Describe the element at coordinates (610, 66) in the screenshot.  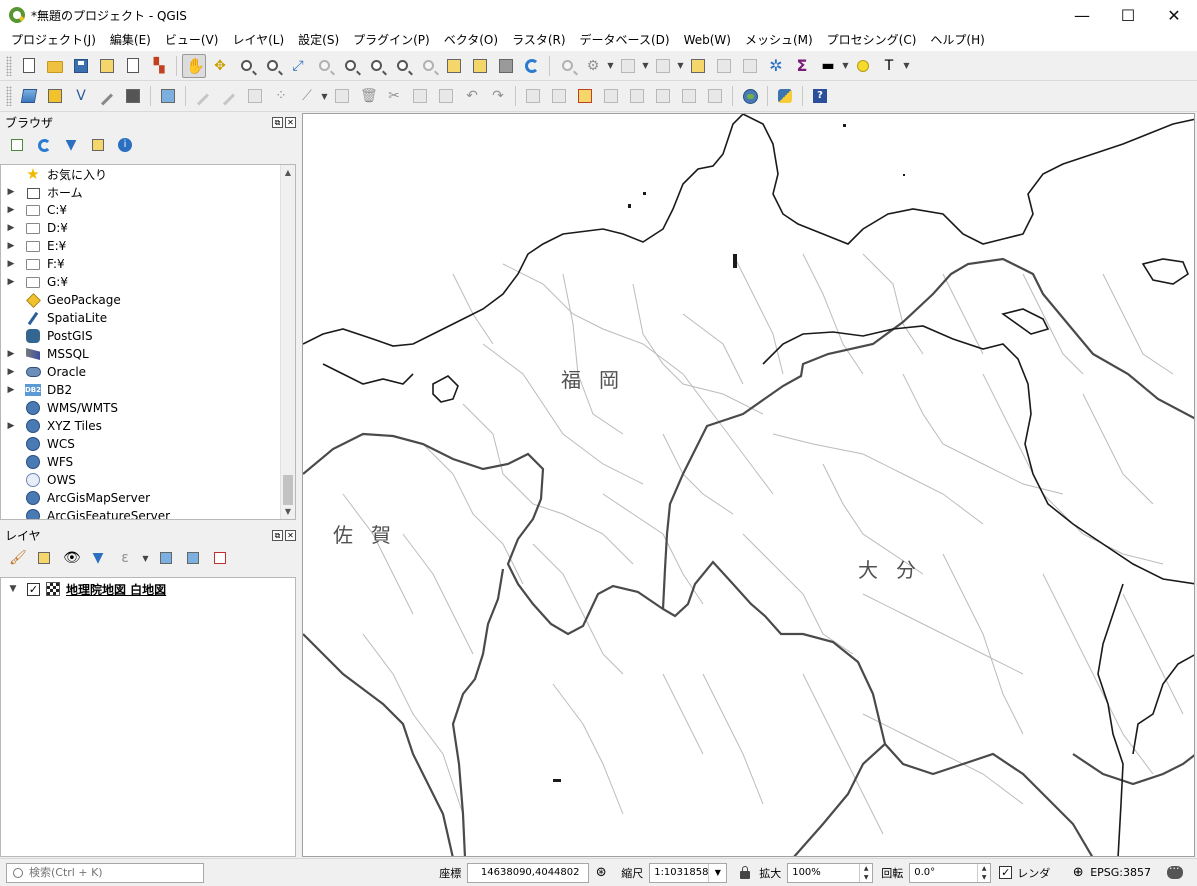
I see `run-action-dropdown: ▼` at that location.